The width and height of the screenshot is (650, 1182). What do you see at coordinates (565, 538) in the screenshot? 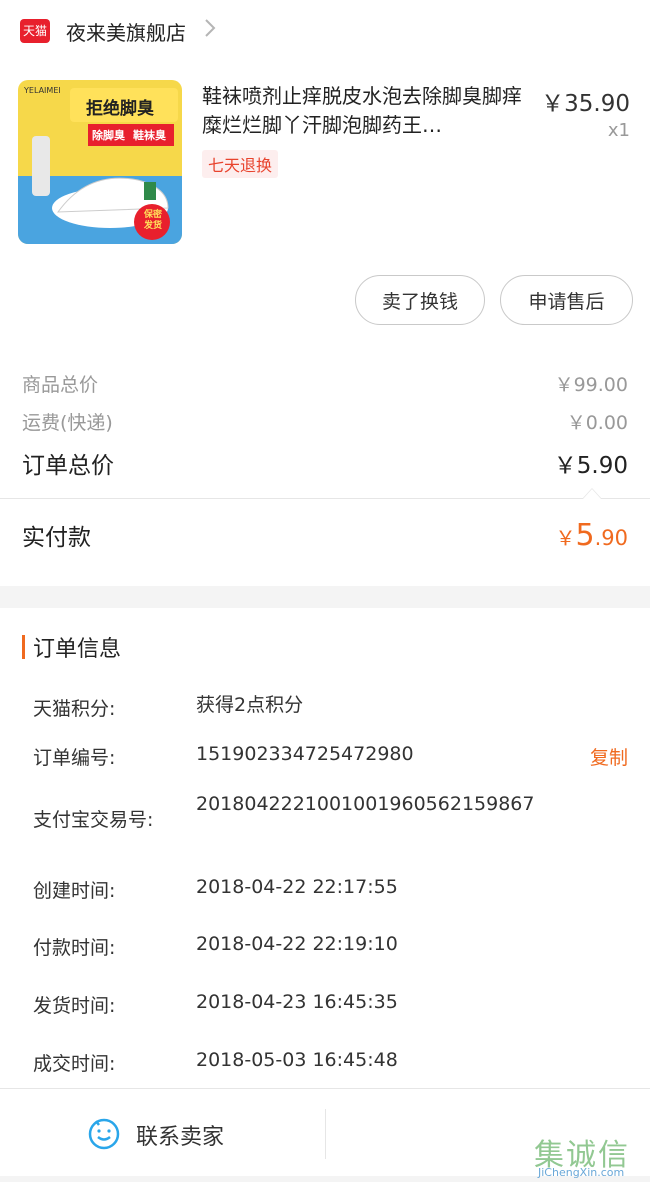
I see `paid-currency: ￥` at bounding box center [565, 538].